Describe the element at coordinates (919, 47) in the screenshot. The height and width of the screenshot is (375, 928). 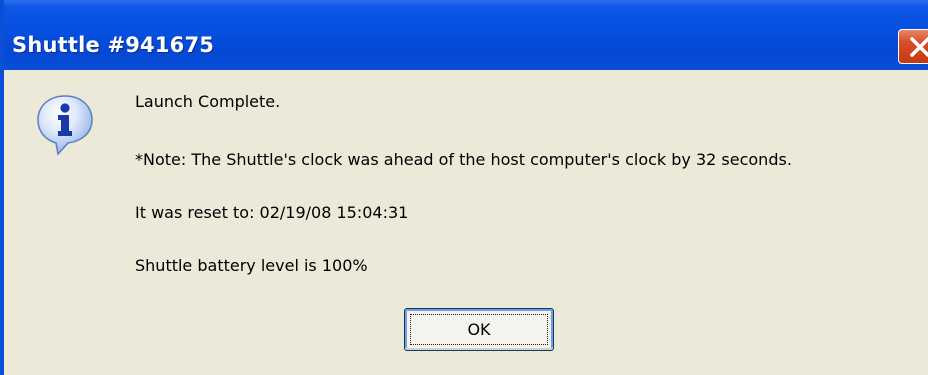
I see `close-icon` at that location.